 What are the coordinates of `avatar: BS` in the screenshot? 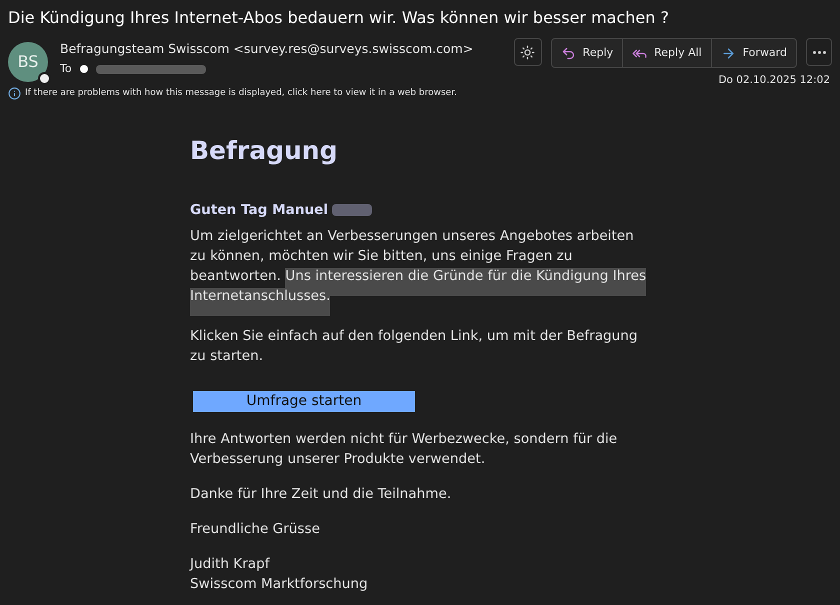 It's located at (28, 62).